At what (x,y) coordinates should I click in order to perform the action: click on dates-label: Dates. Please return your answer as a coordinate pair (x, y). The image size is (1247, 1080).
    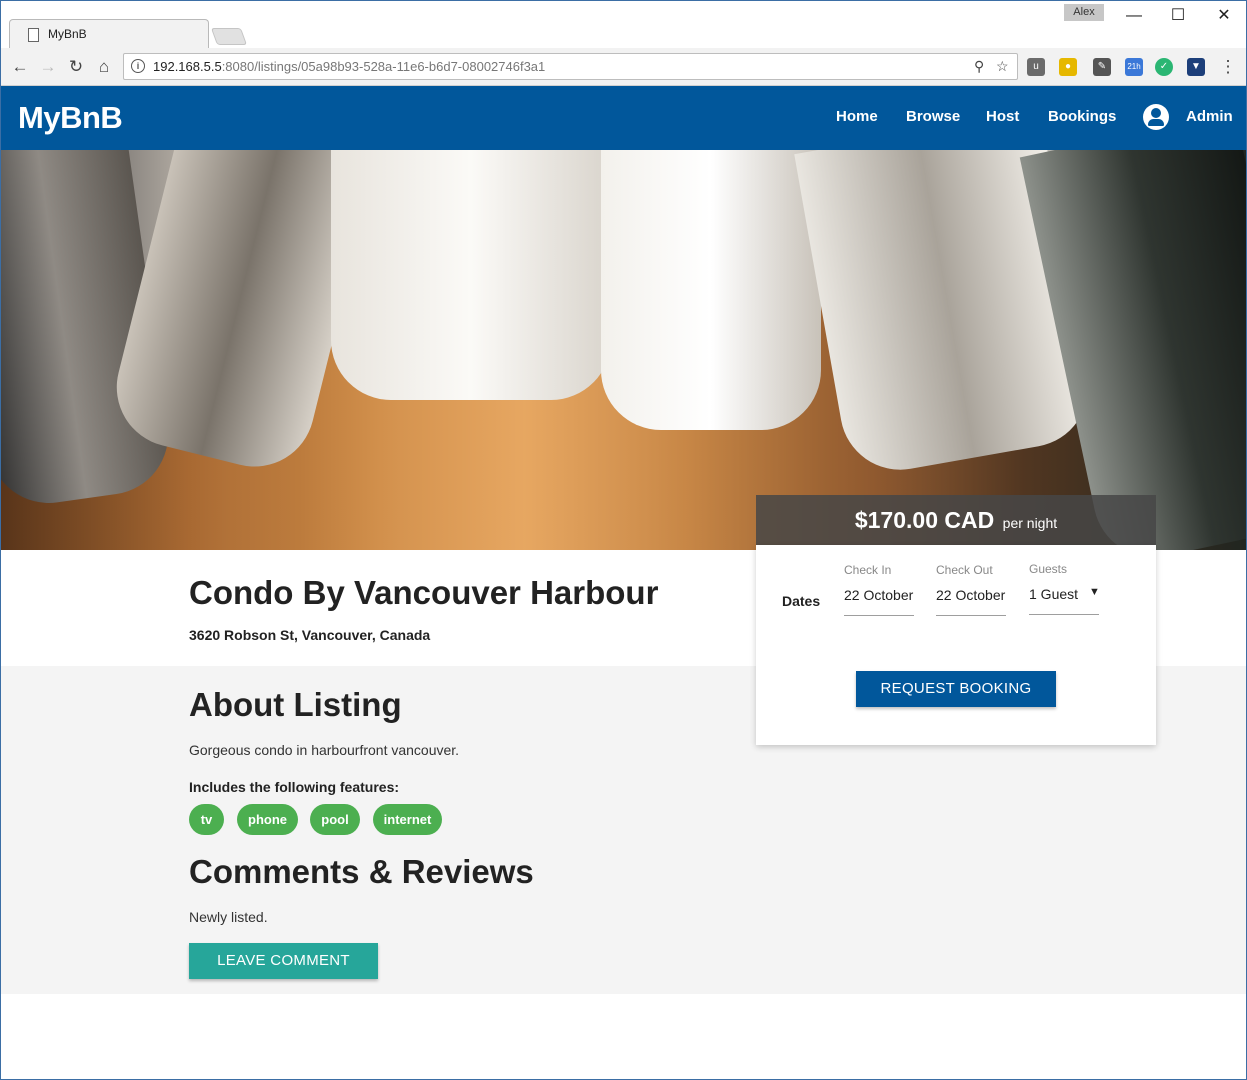
    Looking at the image, I should click on (801, 601).